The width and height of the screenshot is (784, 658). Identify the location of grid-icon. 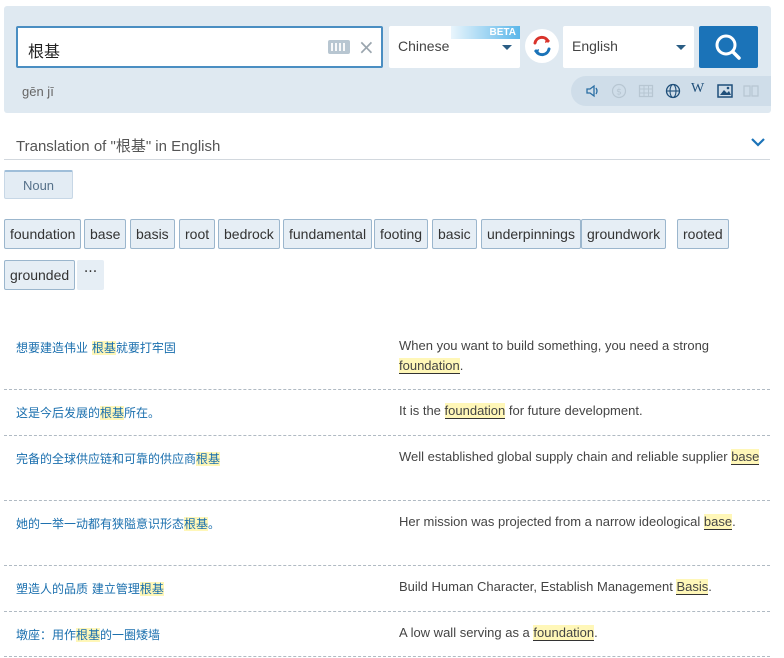
(646, 91).